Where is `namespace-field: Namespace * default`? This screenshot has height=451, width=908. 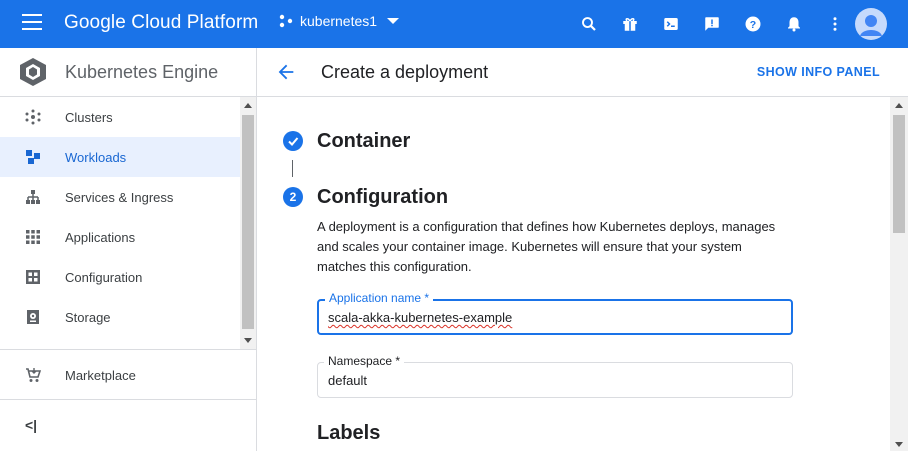
namespace-field: Namespace * default is located at coordinates (555, 376).